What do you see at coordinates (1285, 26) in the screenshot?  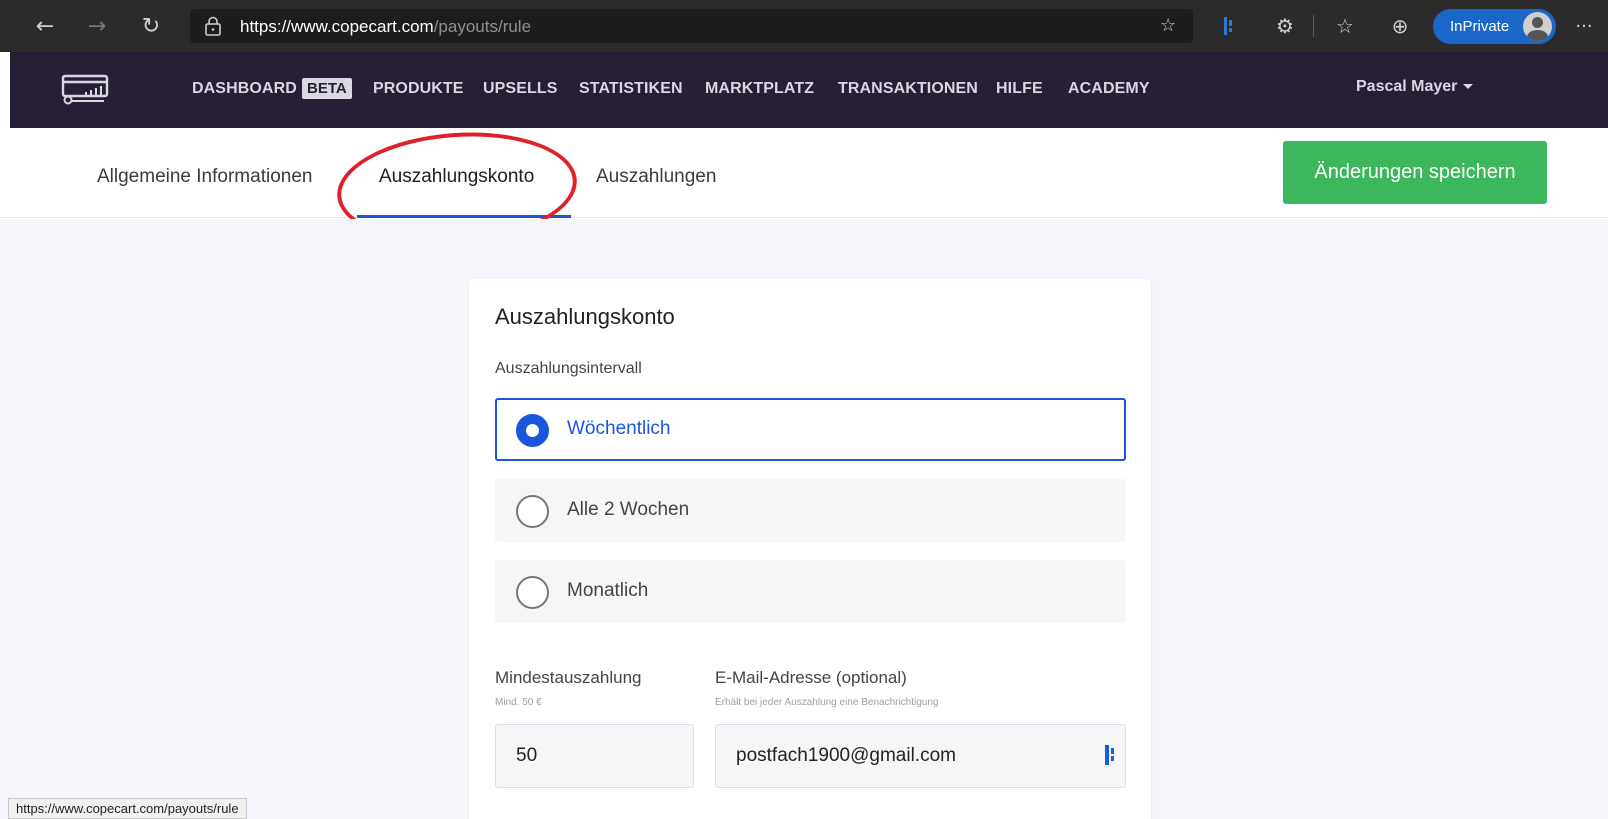 I see `extensions-icon: ⚙` at bounding box center [1285, 26].